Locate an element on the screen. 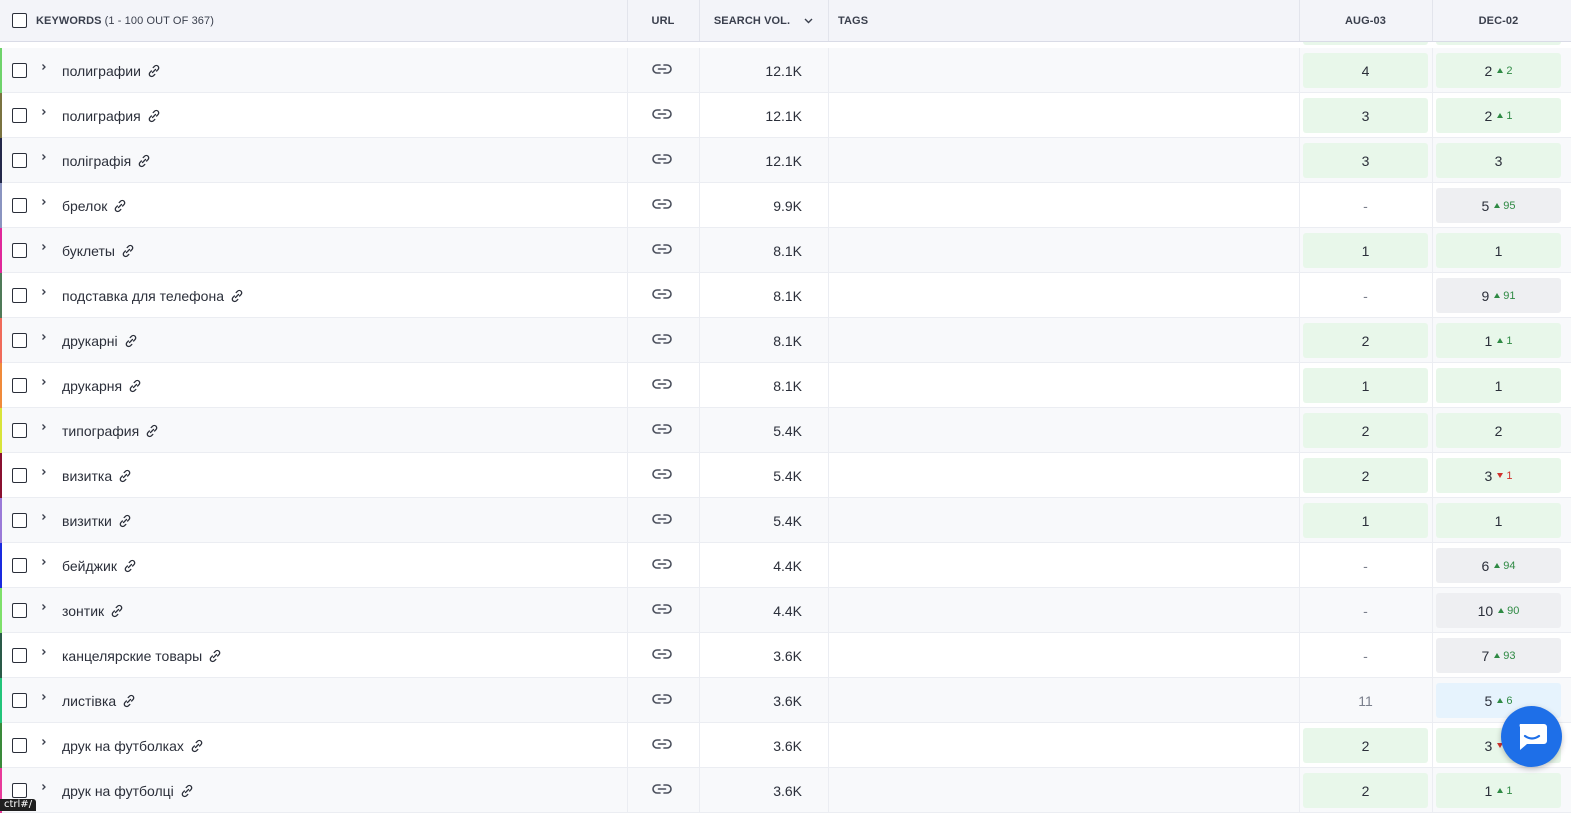 This screenshot has height=813, width=1571. table-row: листівка 3.6K 11 5 6 is located at coordinates (785, 700).